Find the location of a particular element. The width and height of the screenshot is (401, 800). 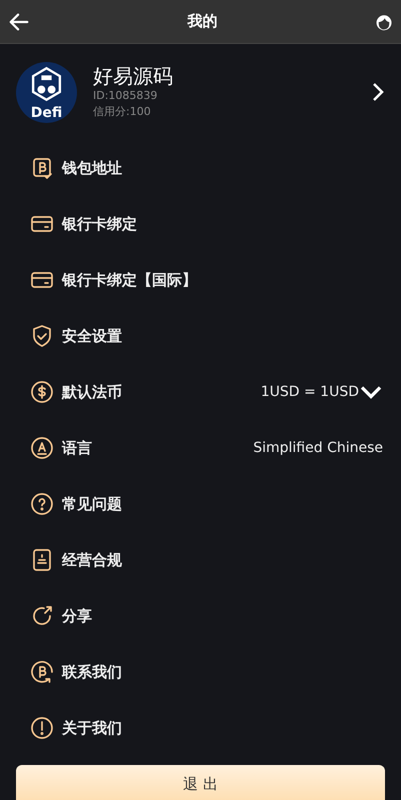

menu-item: 语言 Simplified Chinese is located at coordinates (200, 448).